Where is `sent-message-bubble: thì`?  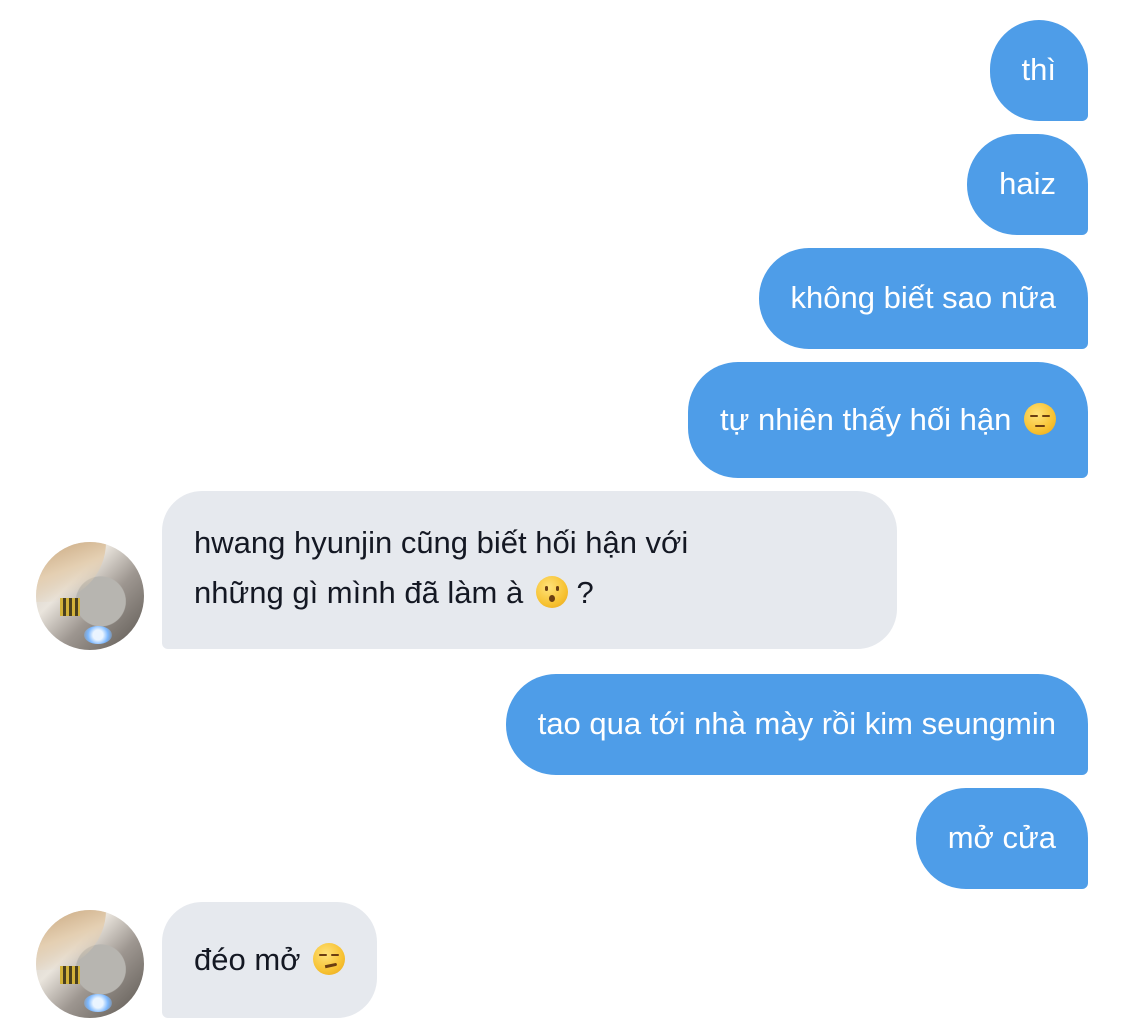
sent-message-bubble: thì is located at coordinates (1038, 70).